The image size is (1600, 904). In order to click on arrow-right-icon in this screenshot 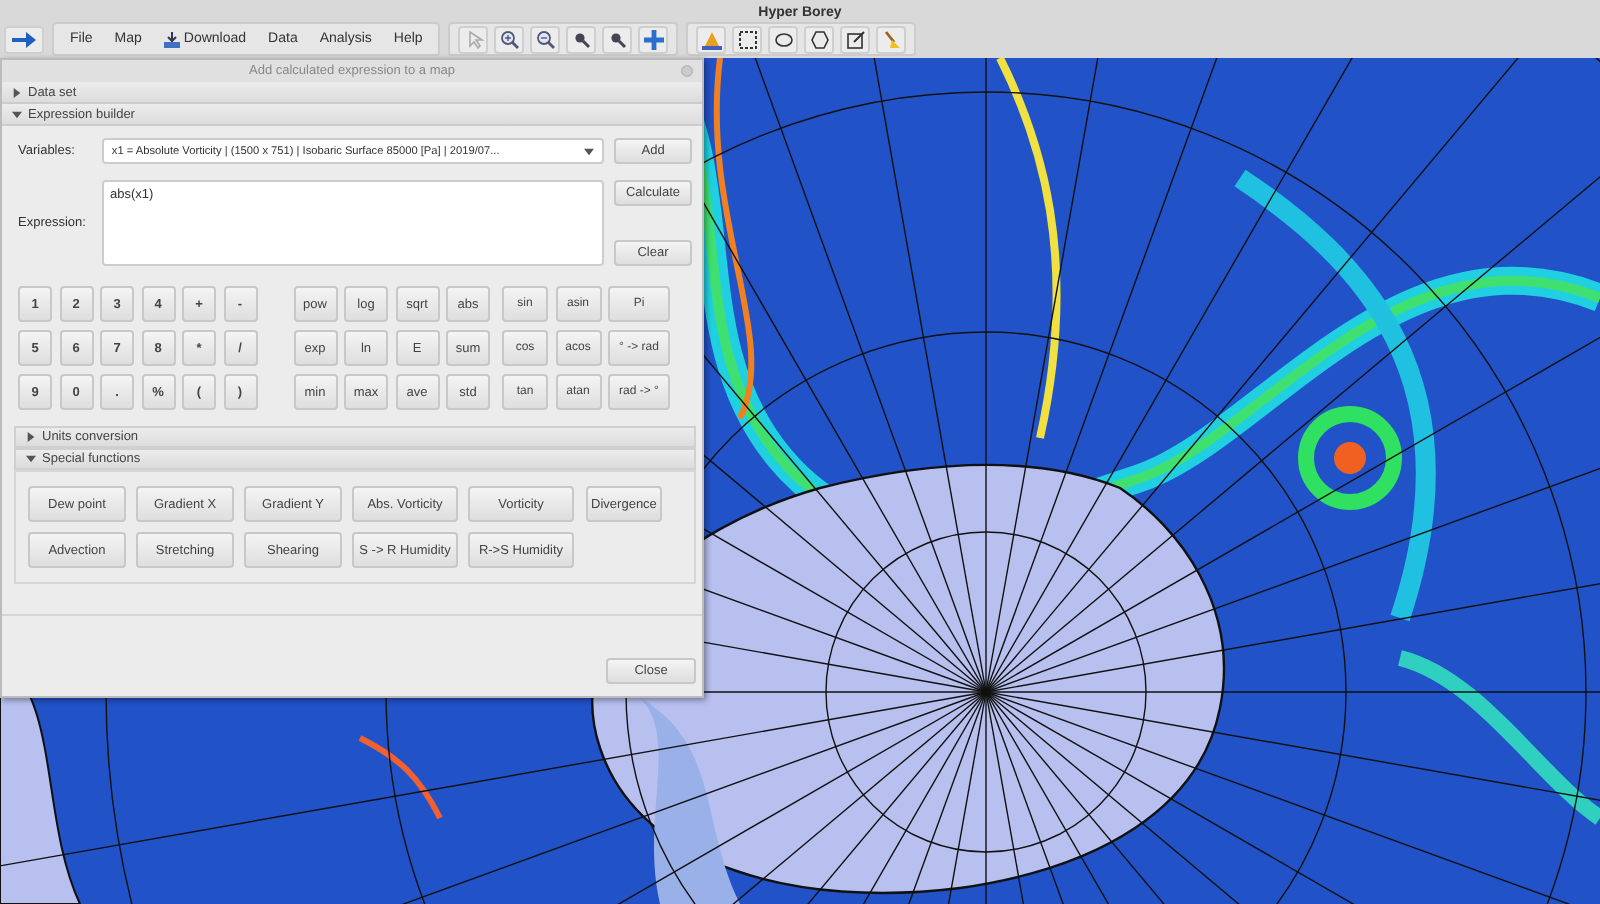, I will do `click(24, 39)`.